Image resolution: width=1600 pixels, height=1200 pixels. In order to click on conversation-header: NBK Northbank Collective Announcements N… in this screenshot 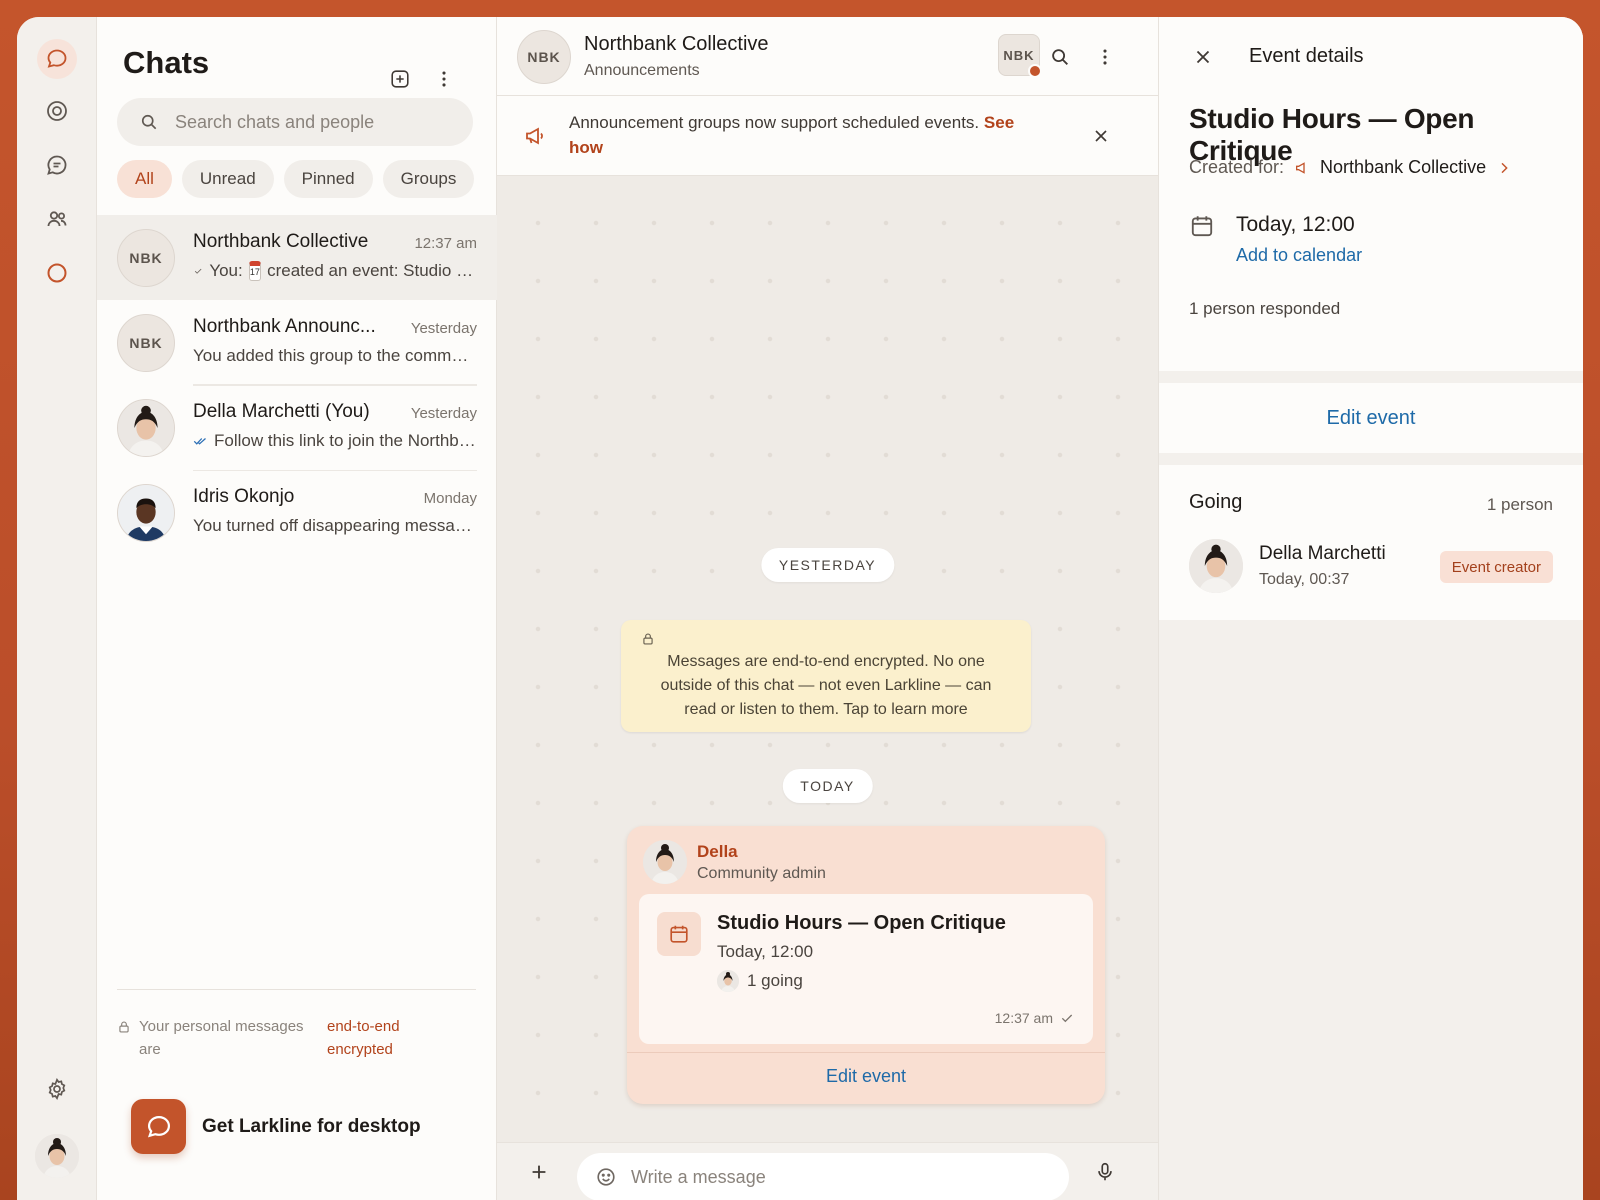, I will do `click(827, 56)`.